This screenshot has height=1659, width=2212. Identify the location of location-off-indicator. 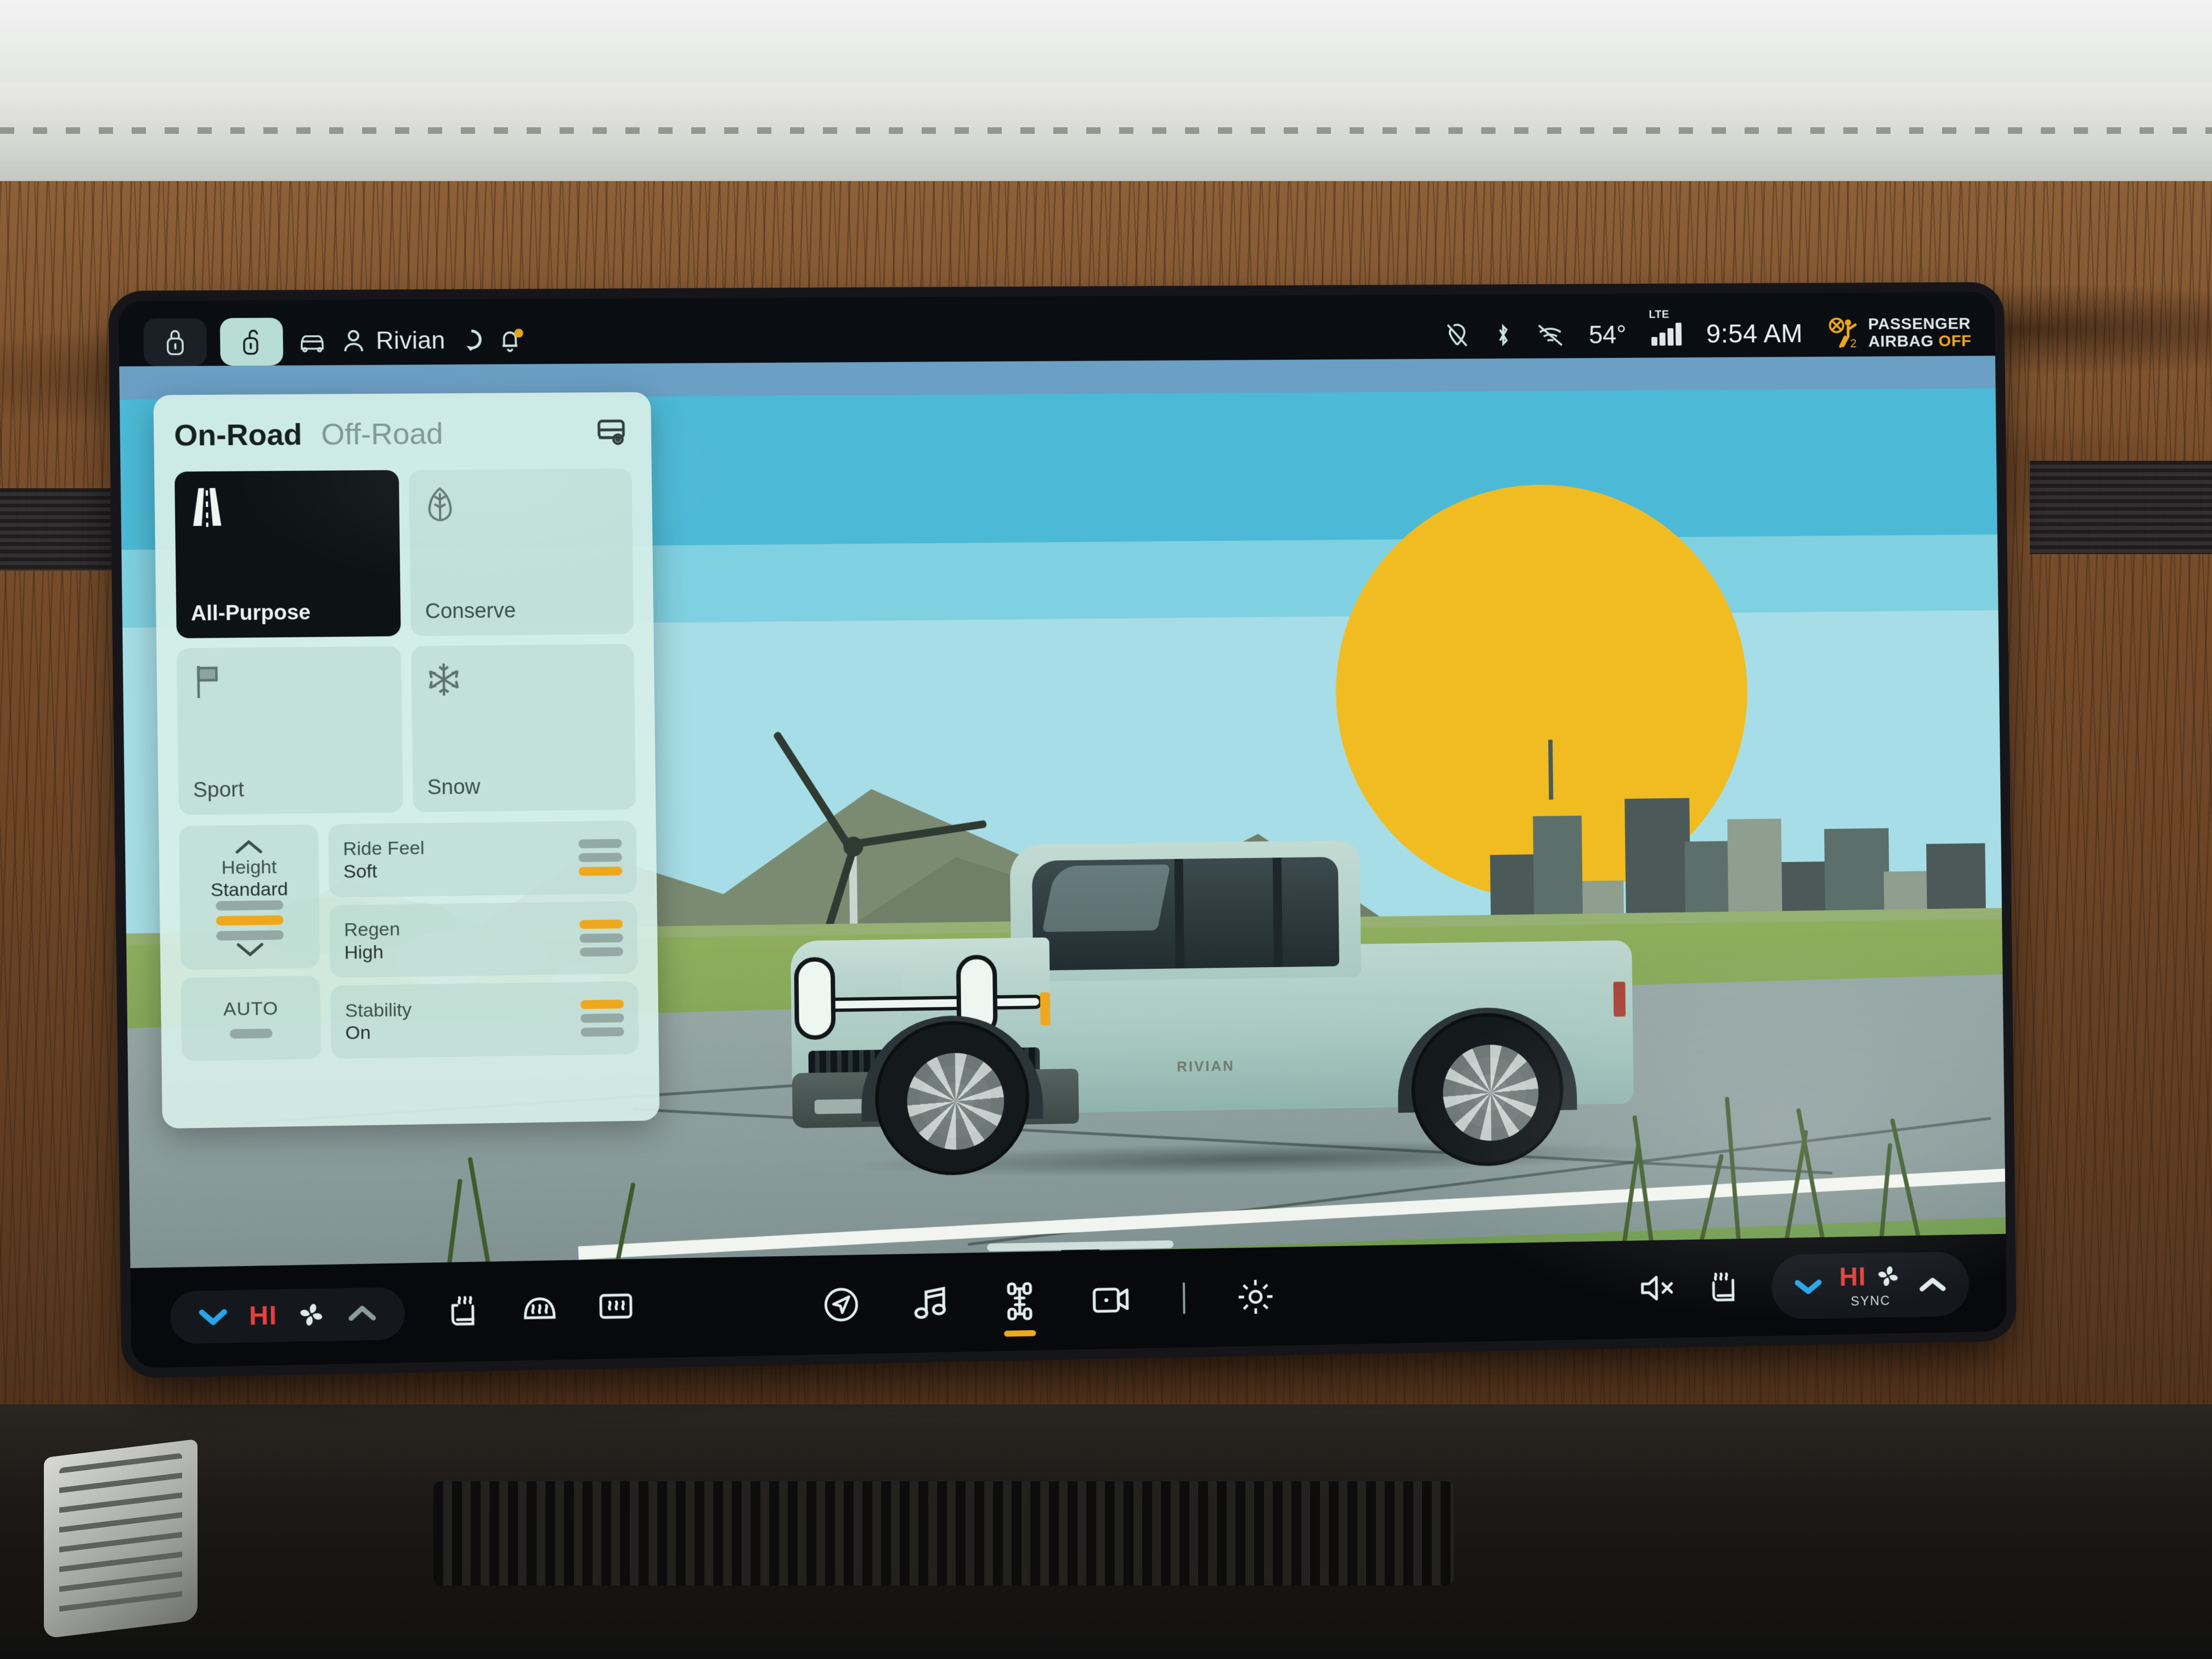
(1457, 336).